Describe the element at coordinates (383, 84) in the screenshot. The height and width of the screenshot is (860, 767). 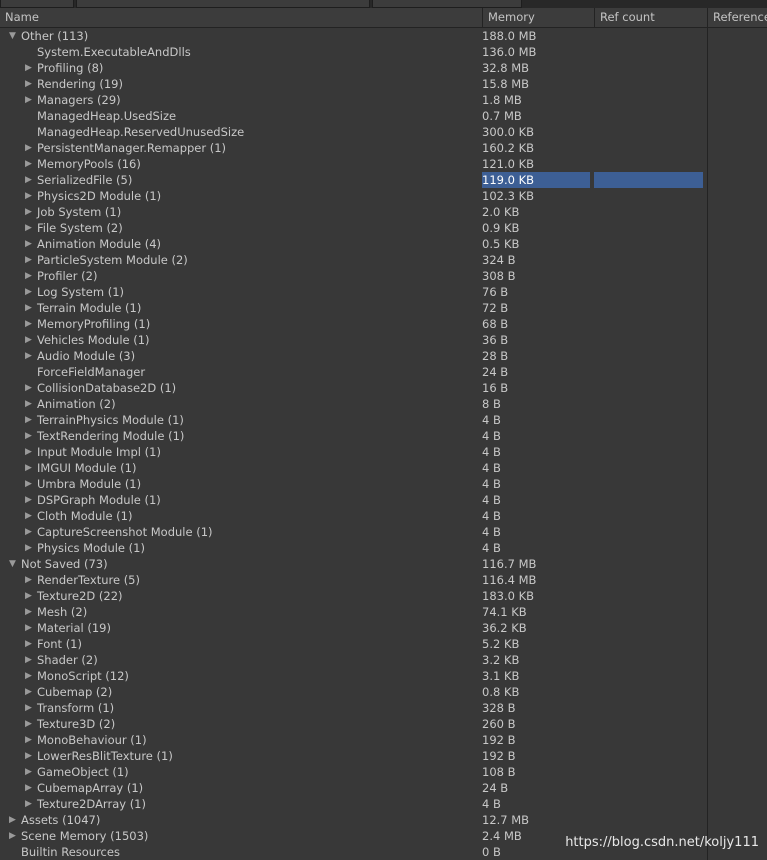
I see `table-row: ▶ Rendering (19) 15.8 MB` at that location.